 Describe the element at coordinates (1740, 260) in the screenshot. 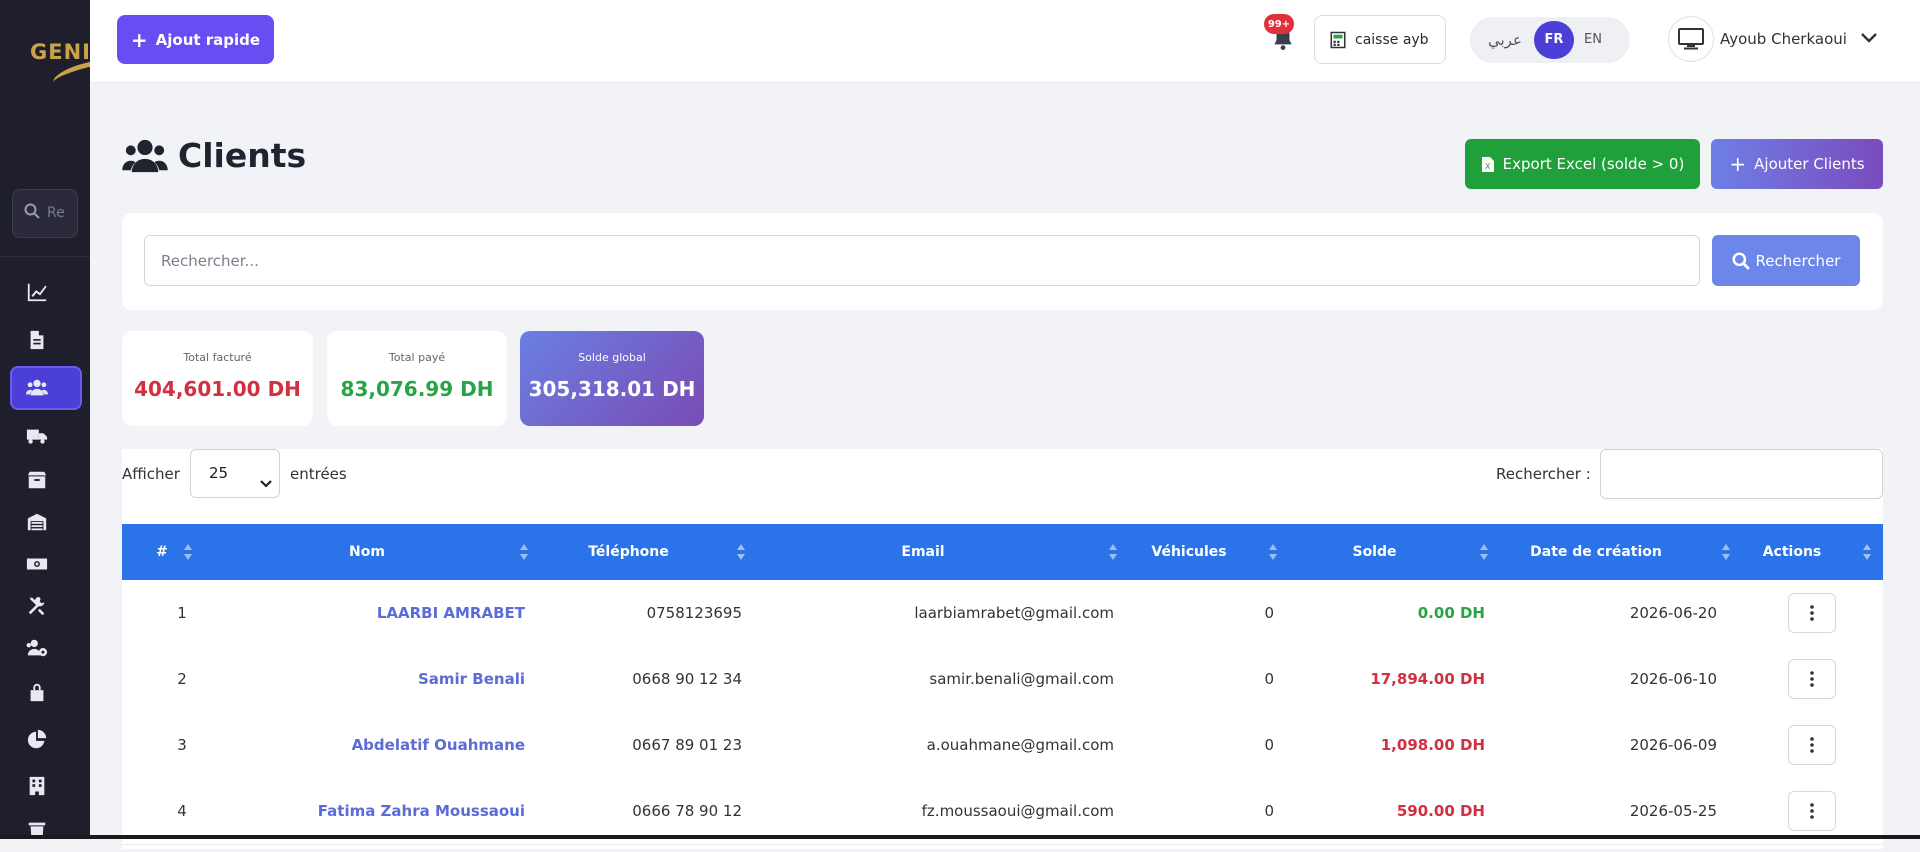

I see `search-icon` at that location.